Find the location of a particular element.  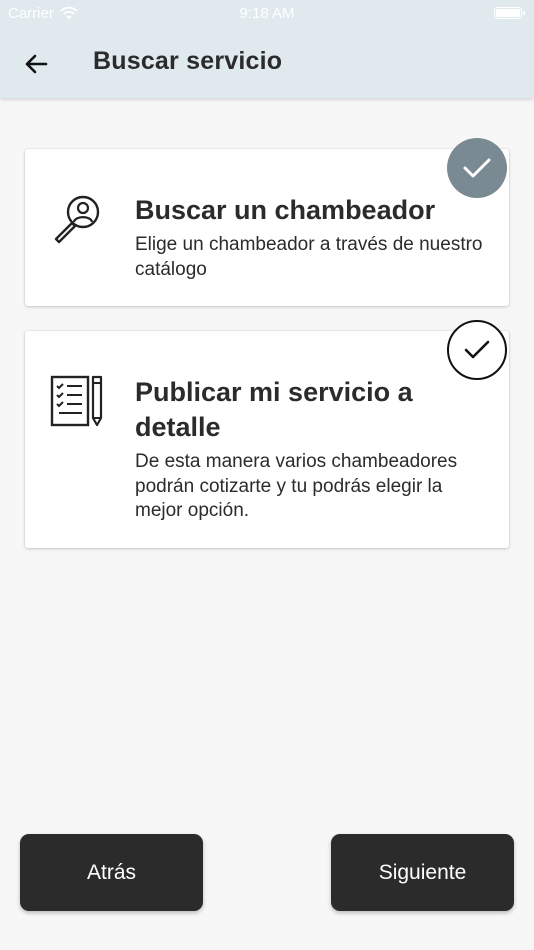

person-search-icon is located at coordinates (77, 219).